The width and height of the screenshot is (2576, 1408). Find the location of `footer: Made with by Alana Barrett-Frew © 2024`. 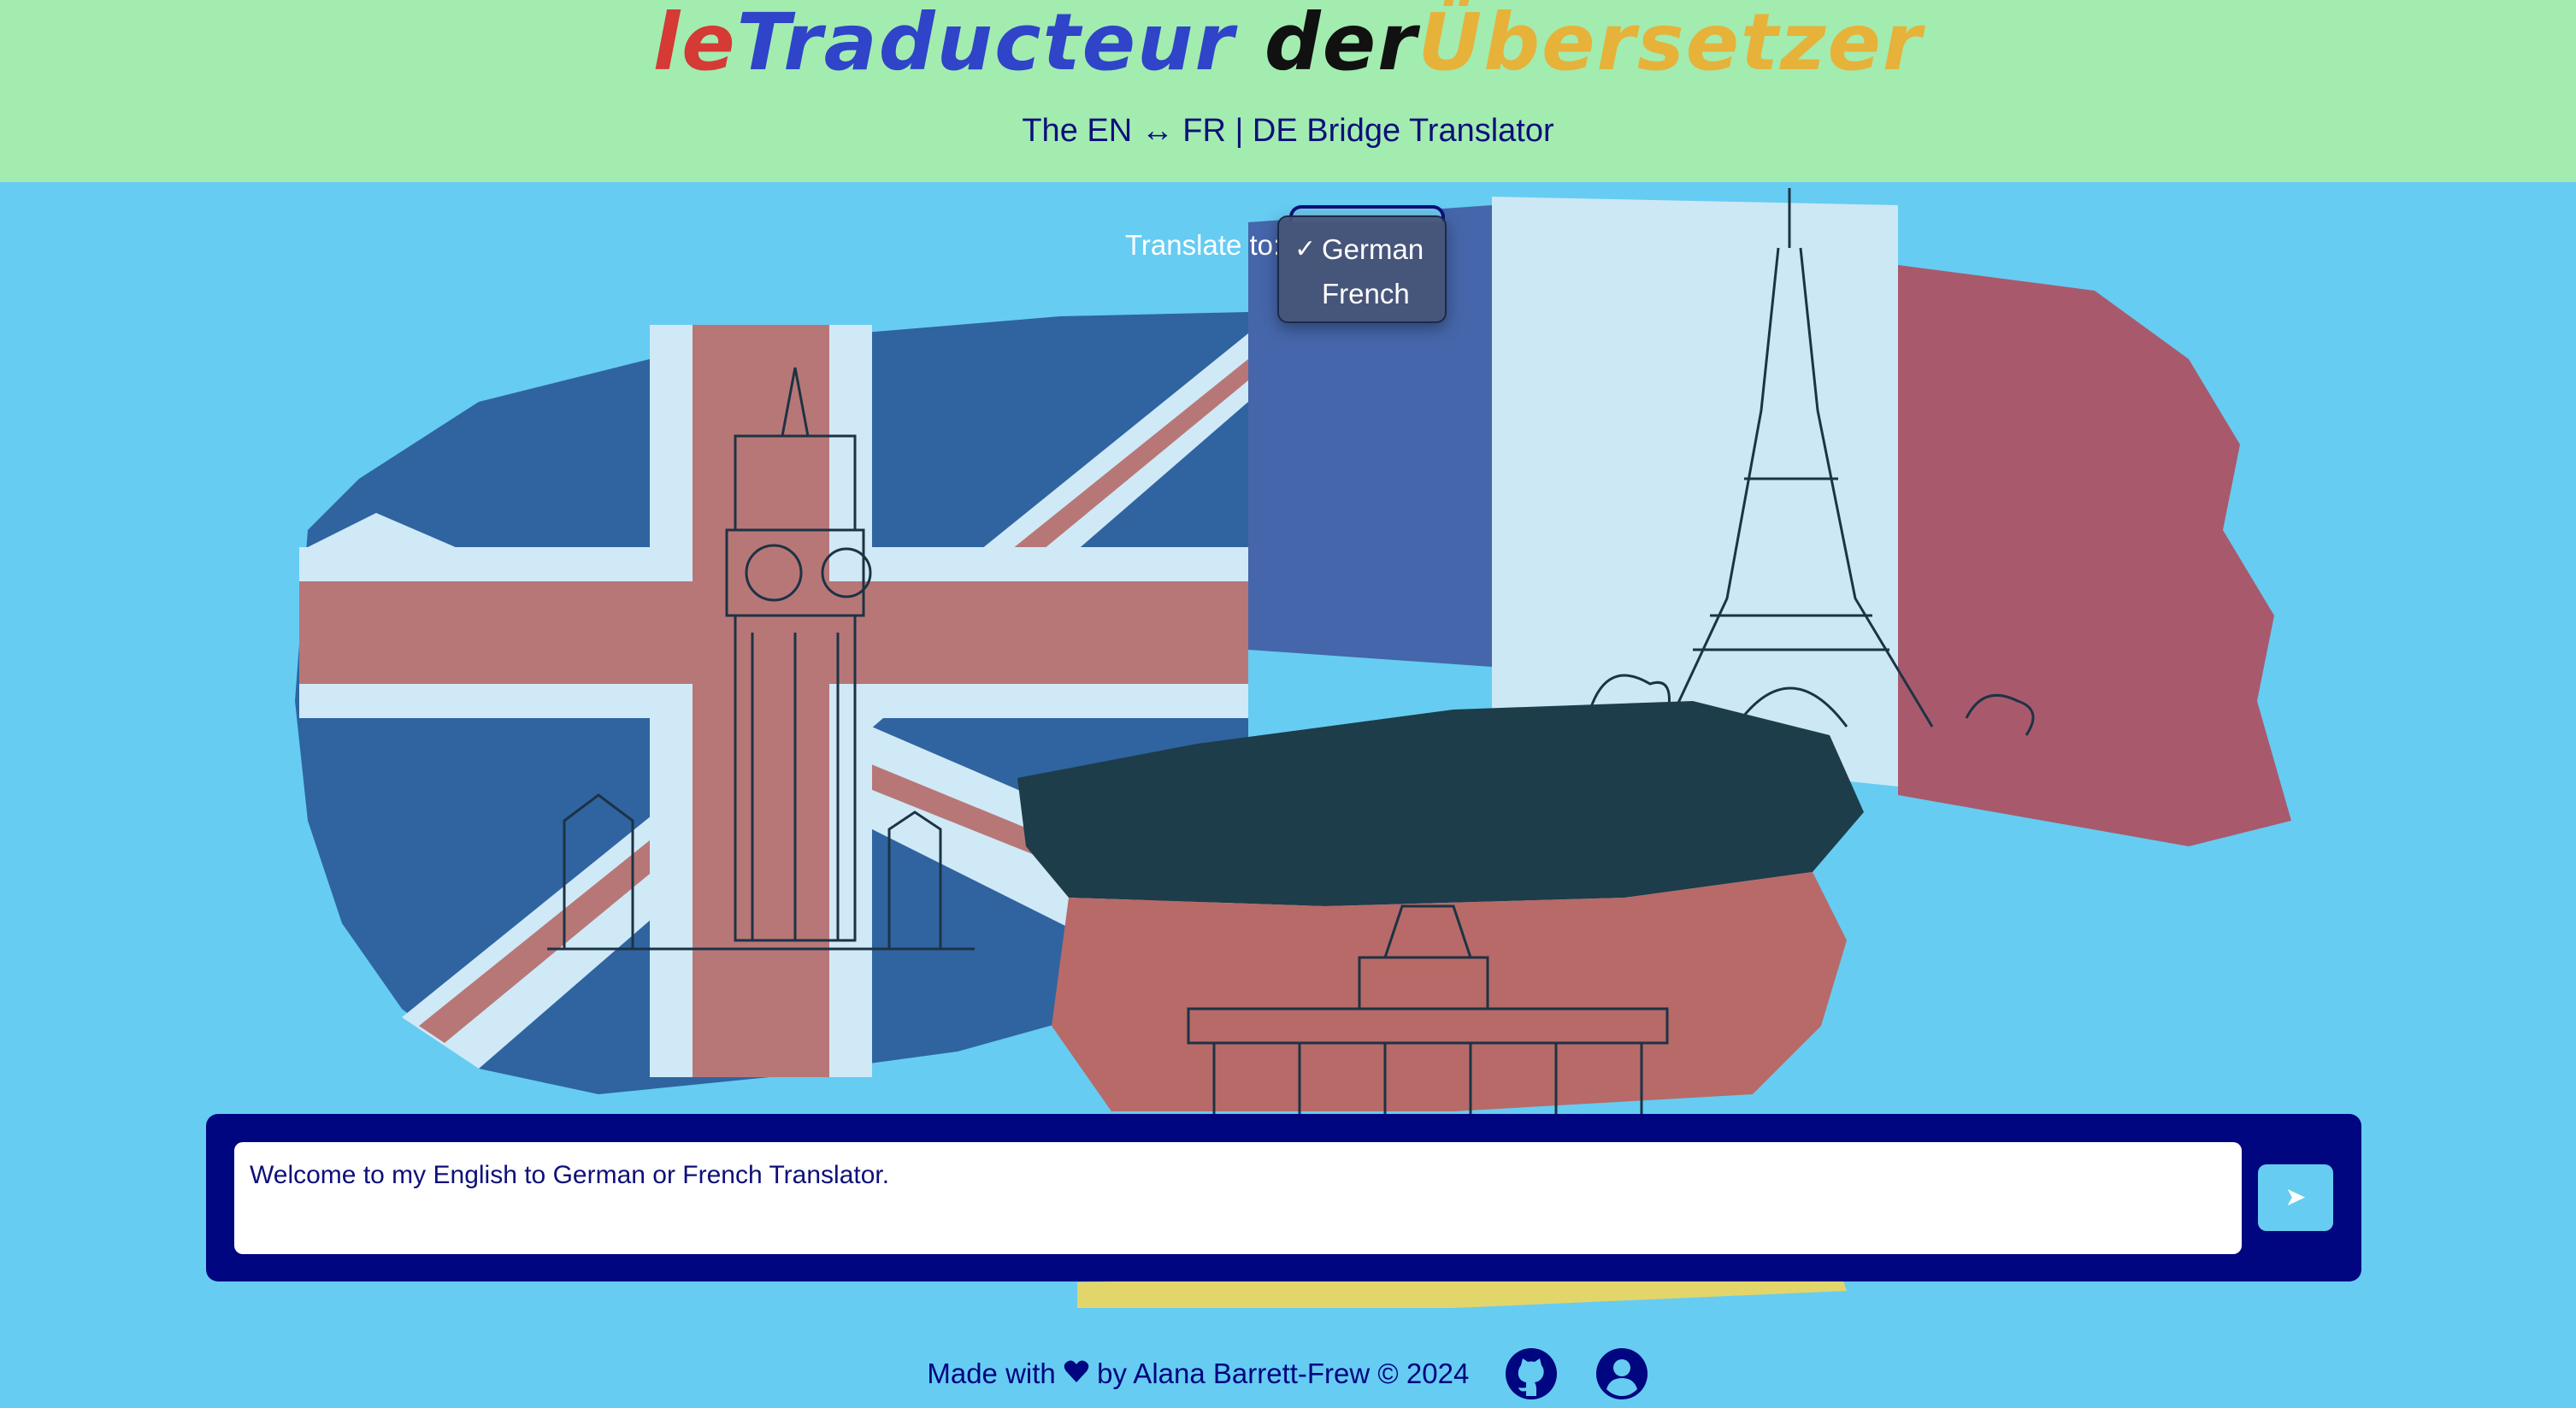

footer: Made with by Alana Barrett-Frew © 2024 is located at coordinates (1288, 1372).